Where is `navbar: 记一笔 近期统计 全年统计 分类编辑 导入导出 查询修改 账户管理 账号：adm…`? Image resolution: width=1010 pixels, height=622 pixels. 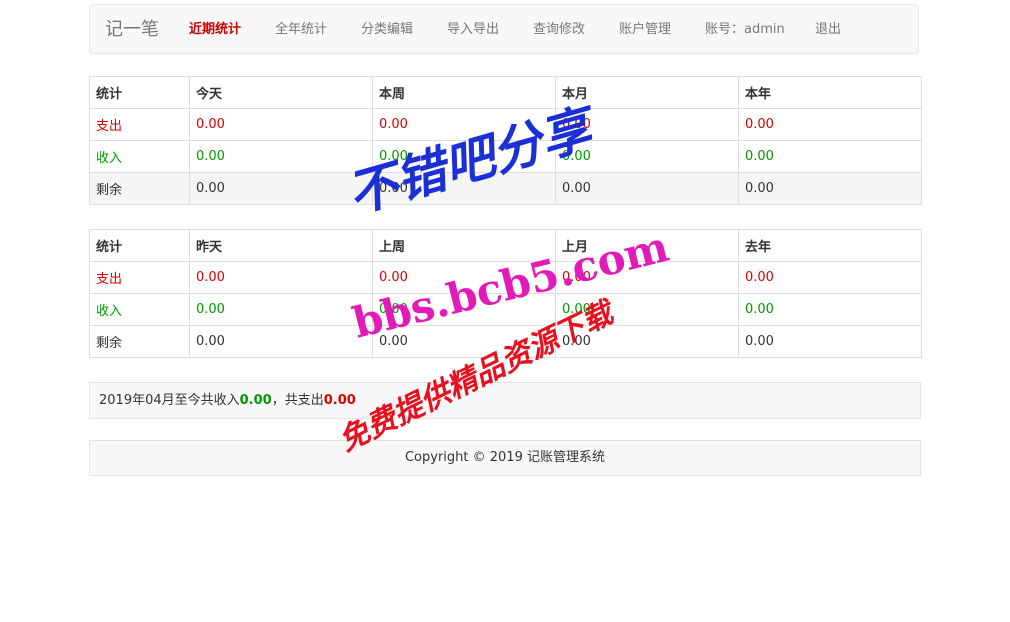
navbar: 记一笔 近期统计 全年统计 分类编辑 导入导出 查询修改 账户管理 账号：adm… is located at coordinates (504, 29).